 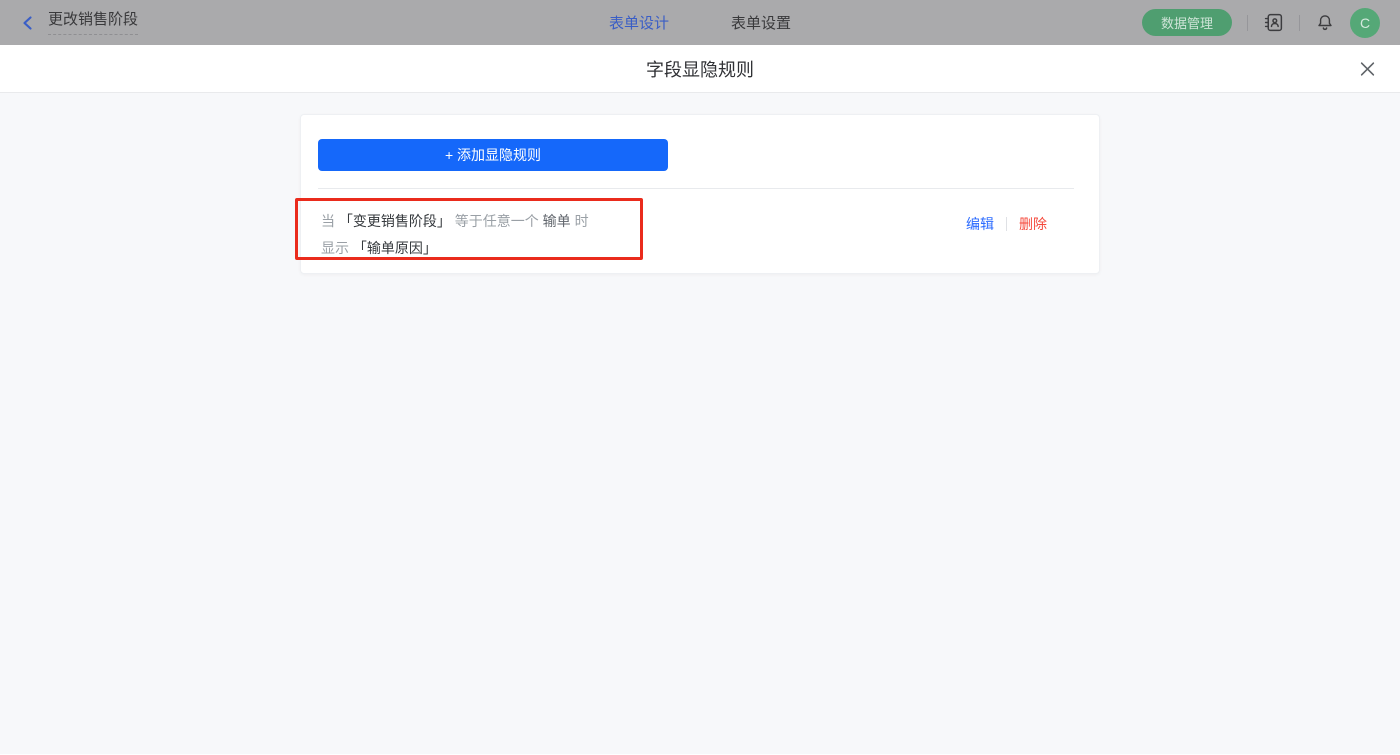 What do you see at coordinates (394, 221) in the screenshot?
I see `rule-field: 「变更销售阶段」` at bounding box center [394, 221].